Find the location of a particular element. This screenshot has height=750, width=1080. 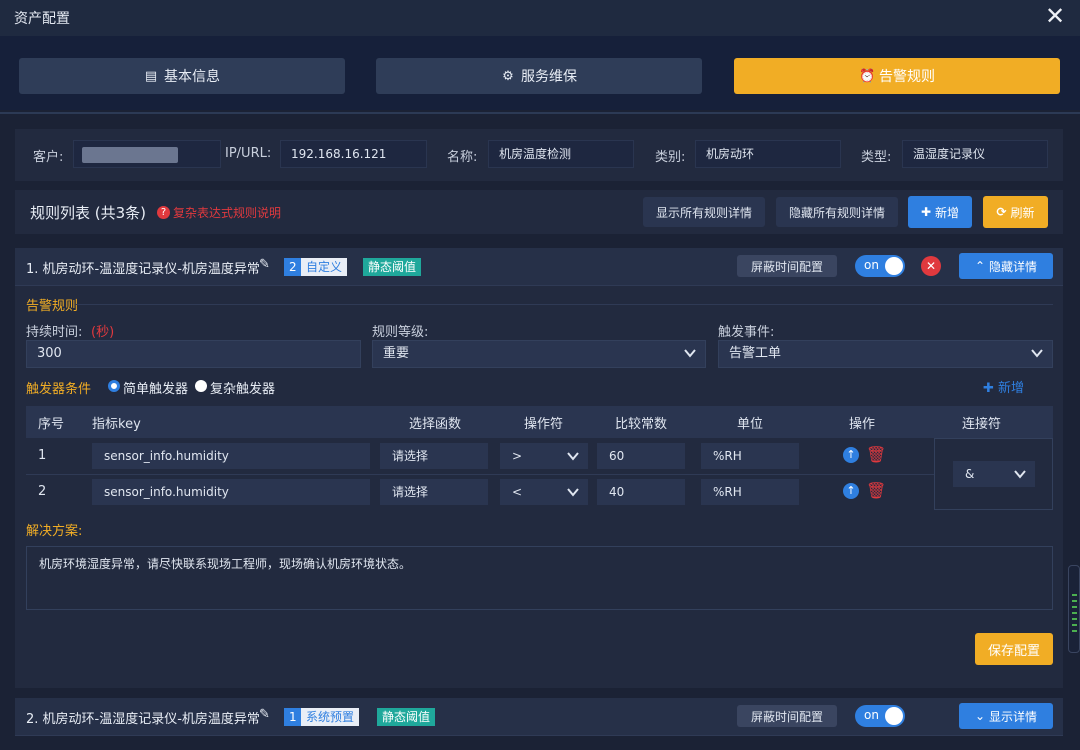

tab-alarm-rules: ⏰ 告警规则 is located at coordinates (897, 76).